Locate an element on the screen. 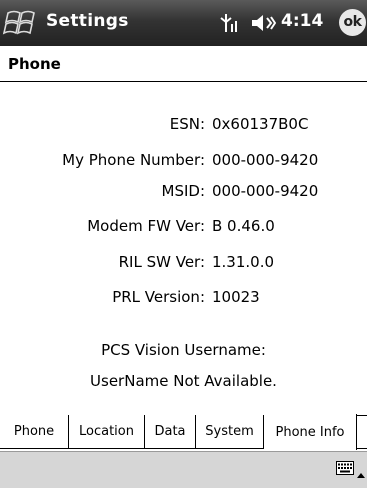  app-title: Settings is located at coordinates (87, 21).